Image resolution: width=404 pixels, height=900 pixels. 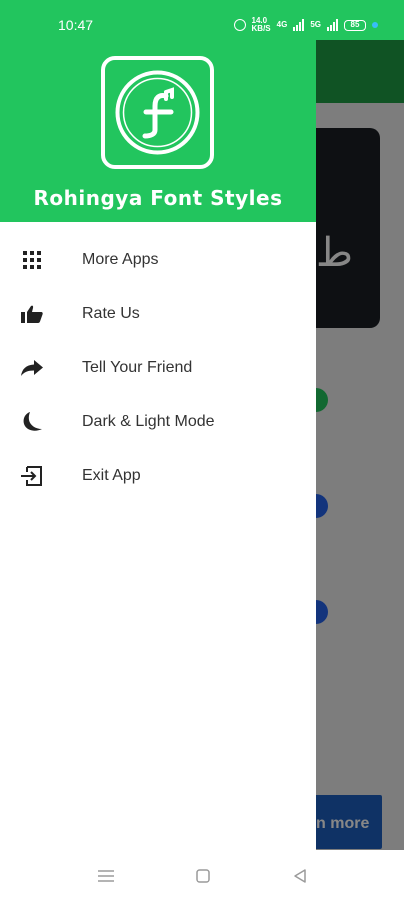 I want to click on system-nav-bar, so click(x=202, y=875).